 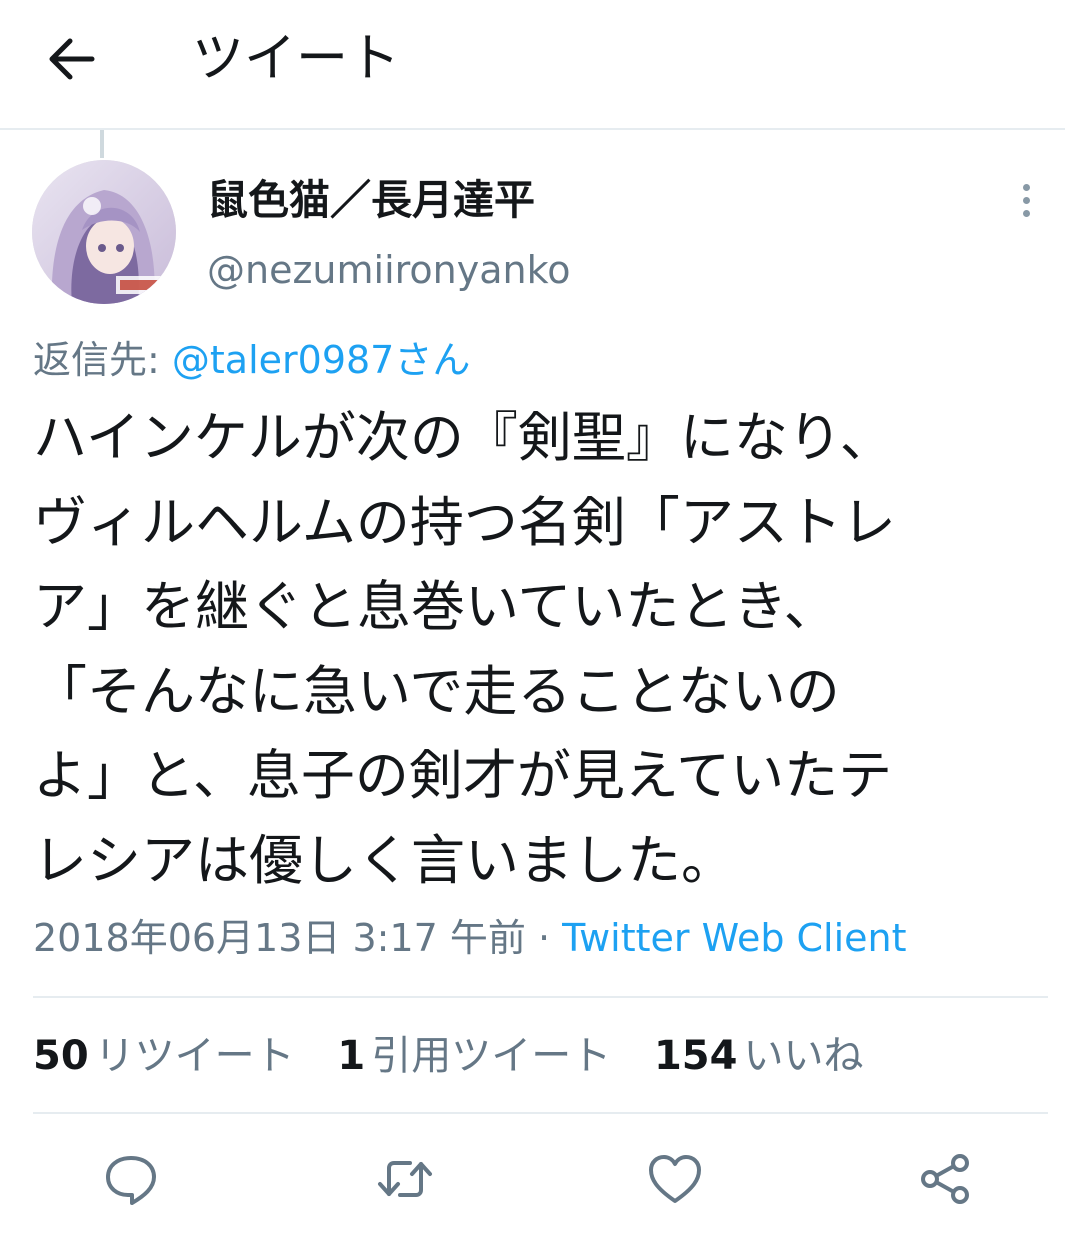 What do you see at coordinates (279, 938) in the screenshot?
I see `tweet-timestamp: 2018年06月13日 3:17 午前` at bounding box center [279, 938].